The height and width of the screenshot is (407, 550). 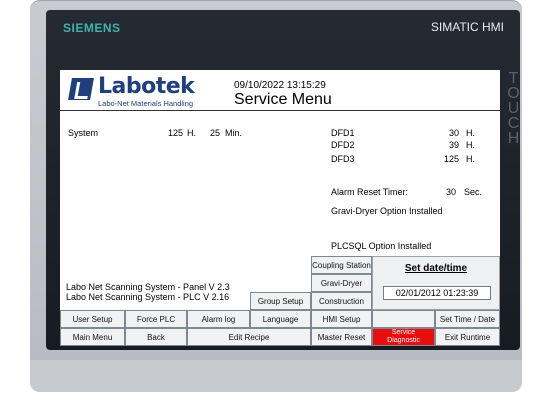 What do you see at coordinates (341, 337) in the screenshot?
I see `master-reset-button: Master Reset` at bounding box center [341, 337].